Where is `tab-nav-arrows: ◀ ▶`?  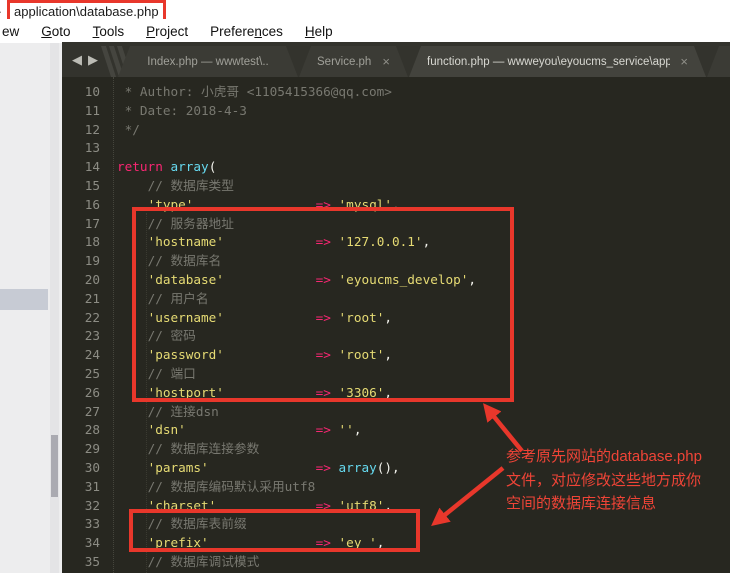 tab-nav-arrows: ◀ ▶ is located at coordinates (85, 59).